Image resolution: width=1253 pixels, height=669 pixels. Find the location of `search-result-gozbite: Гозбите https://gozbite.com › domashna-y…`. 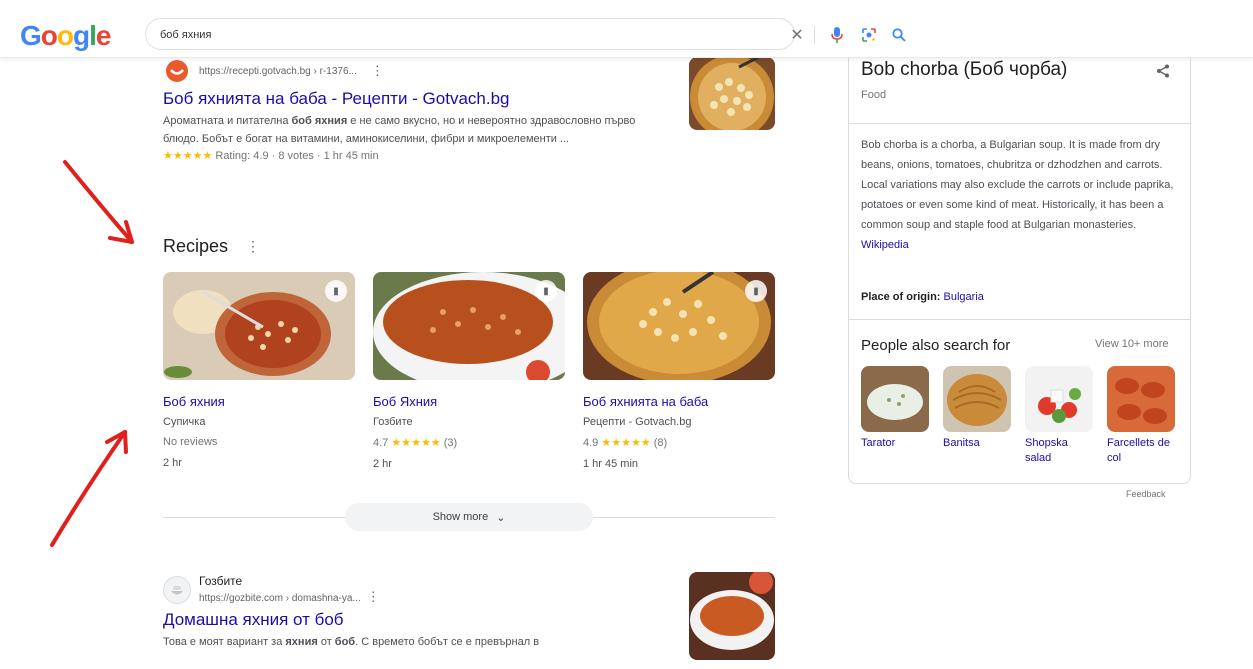

search-result-gozbite: Гозбите https://gozbite.com › domashna-y… is located at coordinates (423, 612).